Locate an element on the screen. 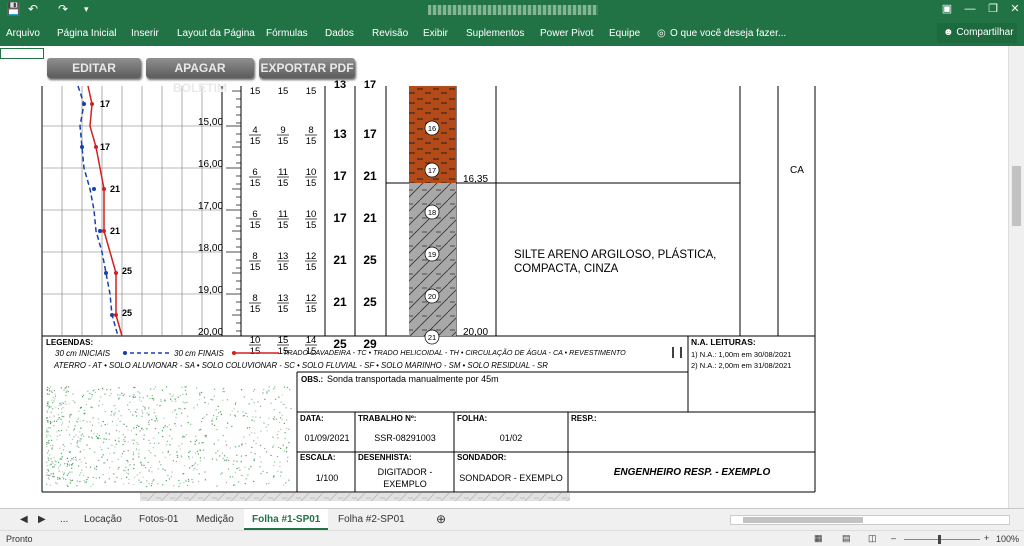 The height and width of the screenshot is (546, 1024). svg-text:Sonda transportada manualmente: Sonda transportada manualmente por 45m is located at coordinates (413, 379).